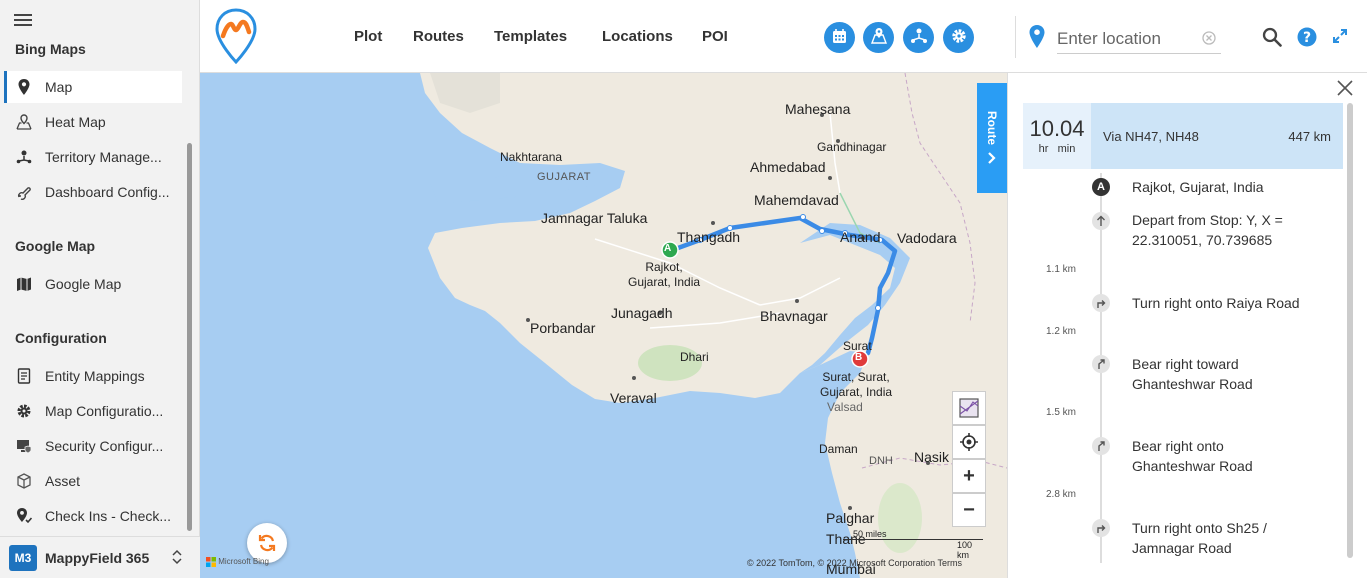  Describe the element at coordinates (1272, 38) in the screenshot. I see `search-icon` at that location.